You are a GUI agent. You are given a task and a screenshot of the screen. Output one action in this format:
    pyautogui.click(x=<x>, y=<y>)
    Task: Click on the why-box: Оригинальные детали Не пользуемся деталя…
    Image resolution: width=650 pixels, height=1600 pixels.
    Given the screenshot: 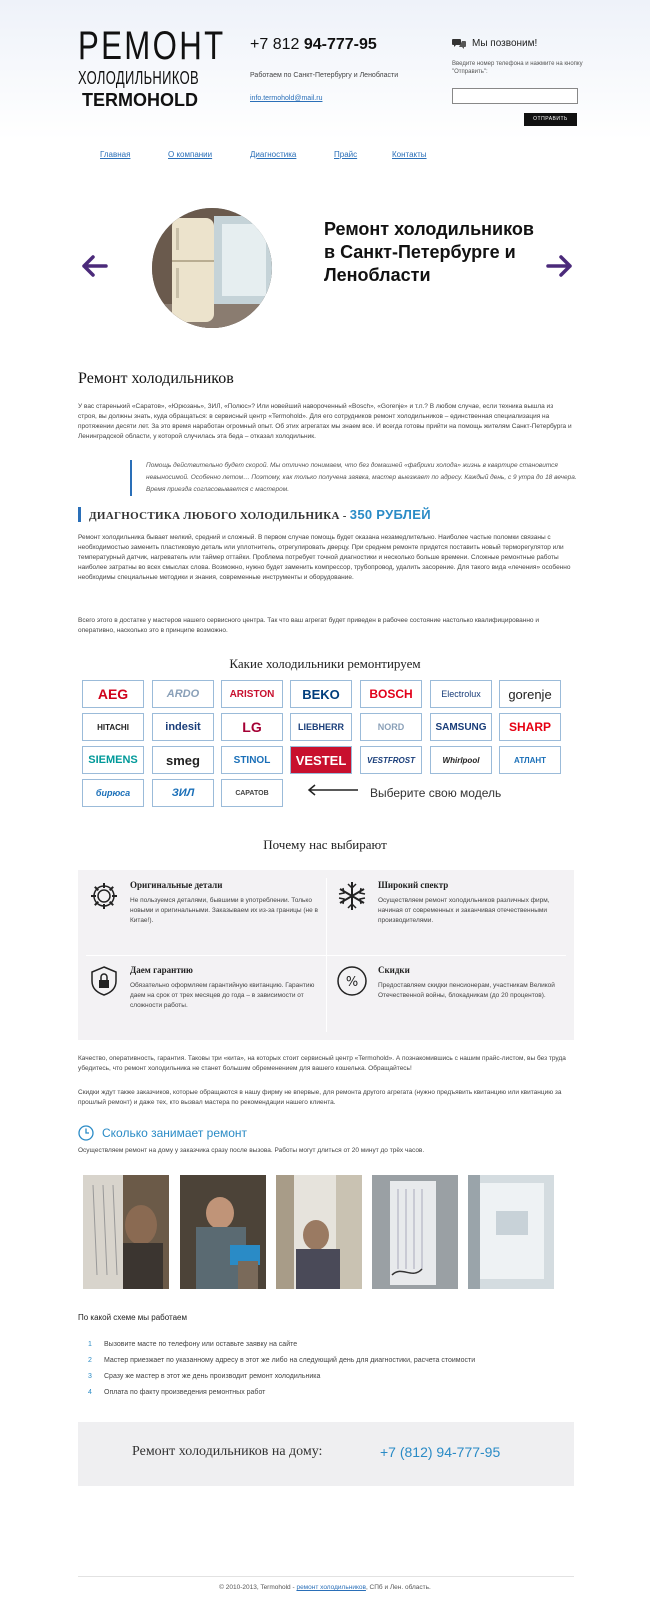 What is the action you would take?
    pyautogui.click(x=326, y=955)
    